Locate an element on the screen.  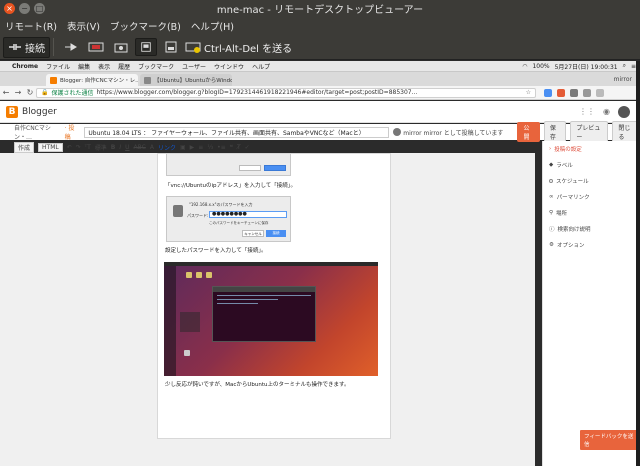
scale-button is located at coordinates (146, 47).